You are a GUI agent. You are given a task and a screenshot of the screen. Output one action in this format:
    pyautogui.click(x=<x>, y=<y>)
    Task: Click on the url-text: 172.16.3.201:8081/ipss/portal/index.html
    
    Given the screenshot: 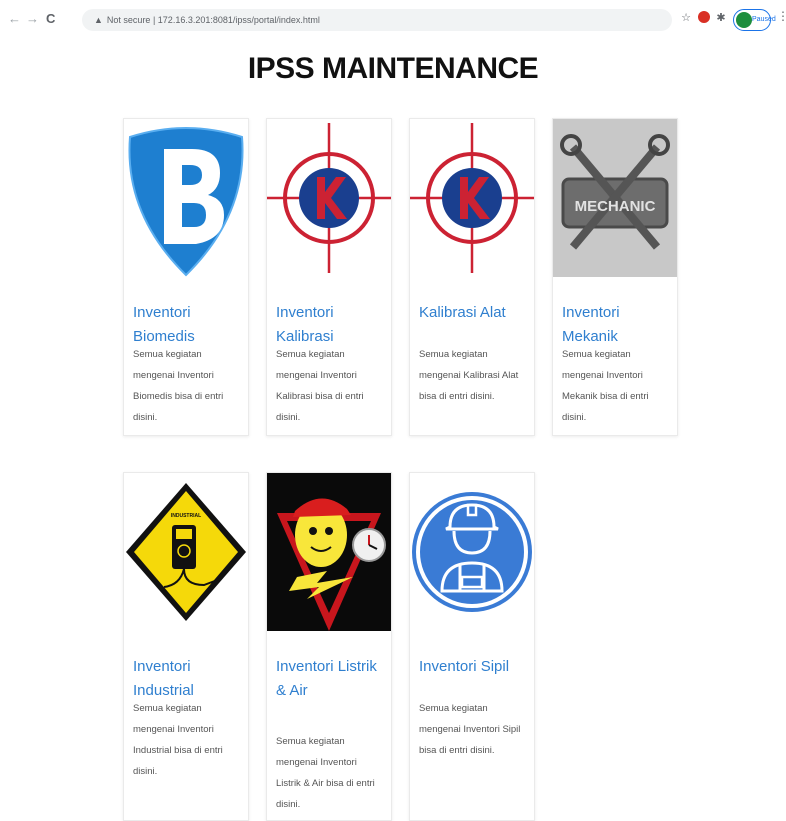 What is the action you would take?
    pyautogui.click(x=238, y=20)
    